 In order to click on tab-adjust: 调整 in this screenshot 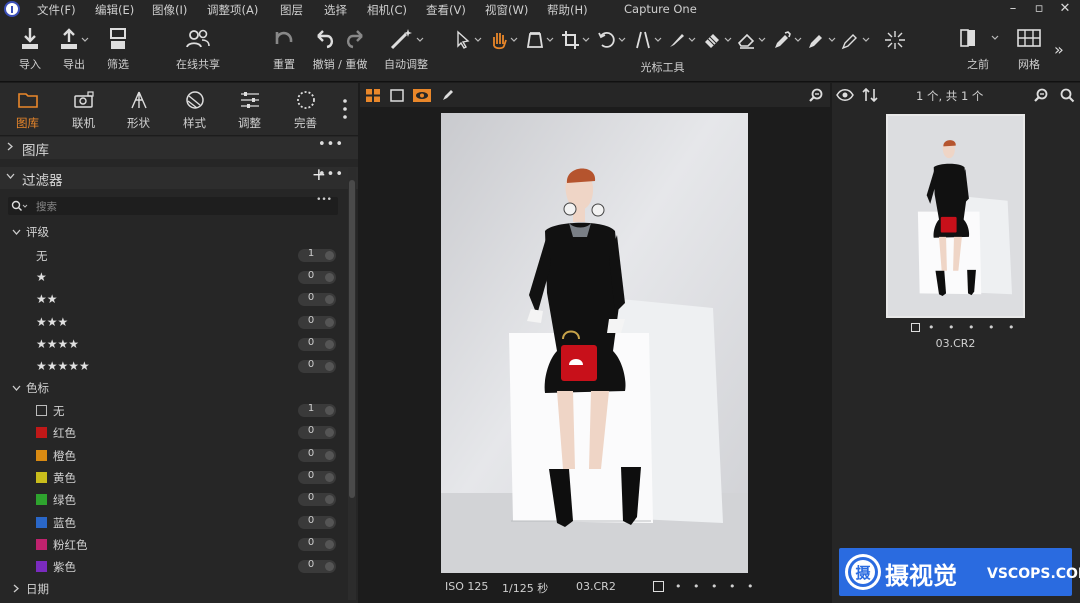, I will do `click(249, 109)`.